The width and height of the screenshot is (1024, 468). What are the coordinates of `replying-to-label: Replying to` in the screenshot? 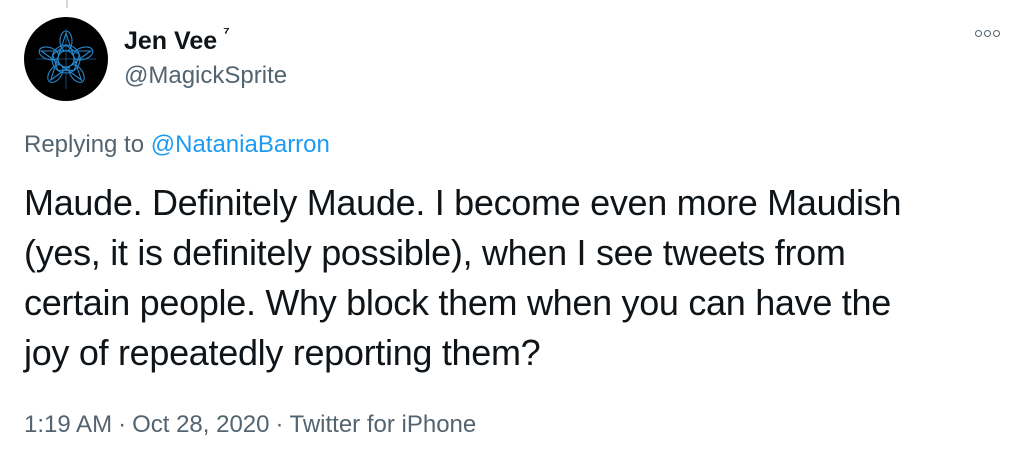 It's located at (87, 144).